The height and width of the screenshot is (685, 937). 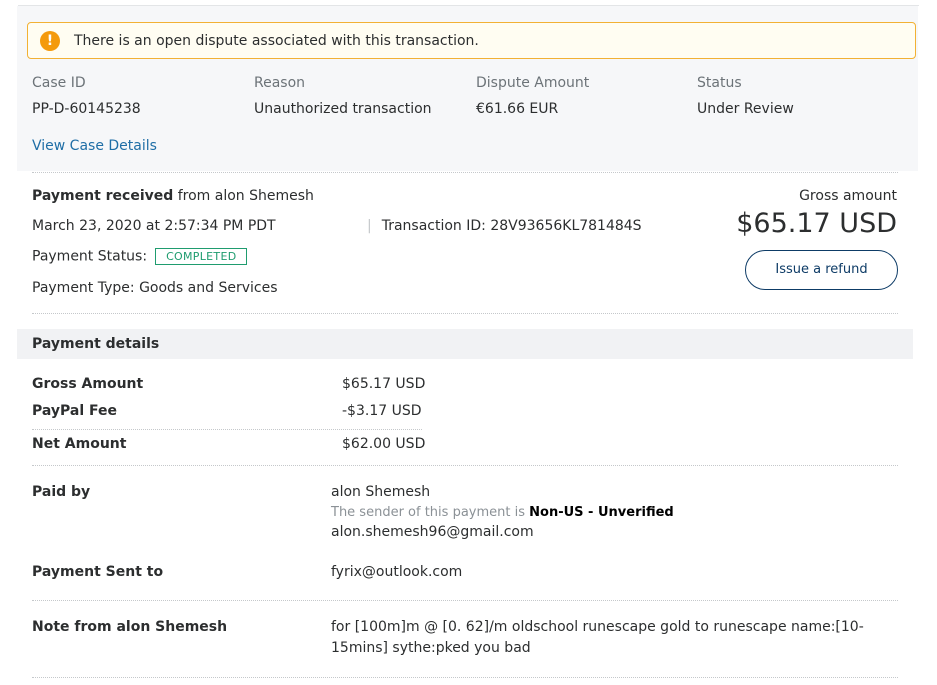 I want to click on status-label: Status, so click(x=719, y=83).